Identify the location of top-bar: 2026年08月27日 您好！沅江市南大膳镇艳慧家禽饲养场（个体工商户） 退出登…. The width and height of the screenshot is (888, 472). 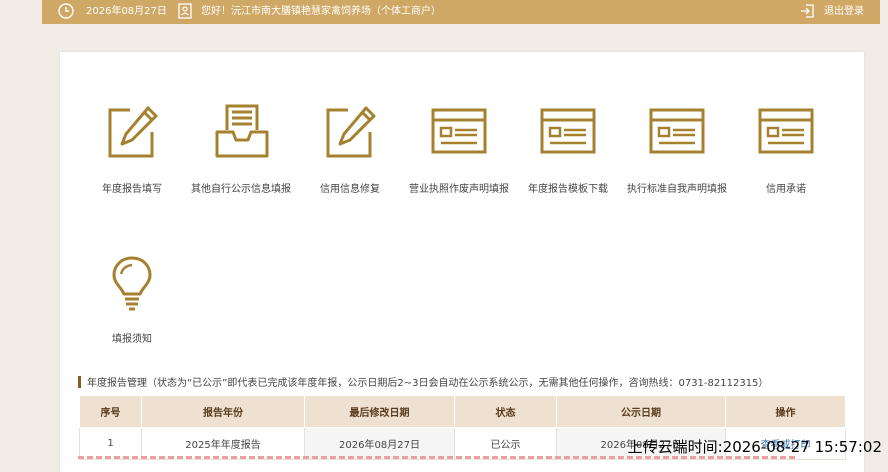
(461, 12).